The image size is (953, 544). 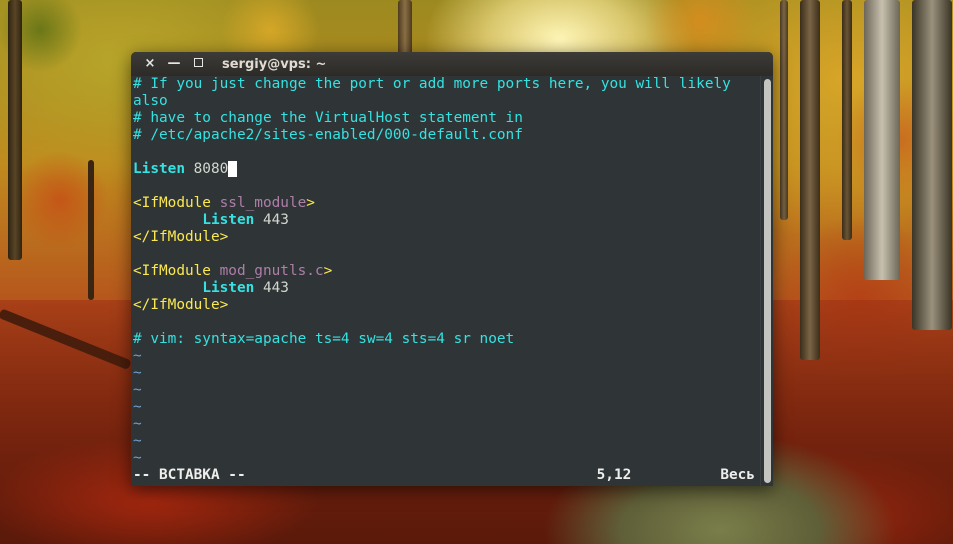 I want to click on mode-indicator: -- ВСТАВКА --, so click(x=189, y=475).